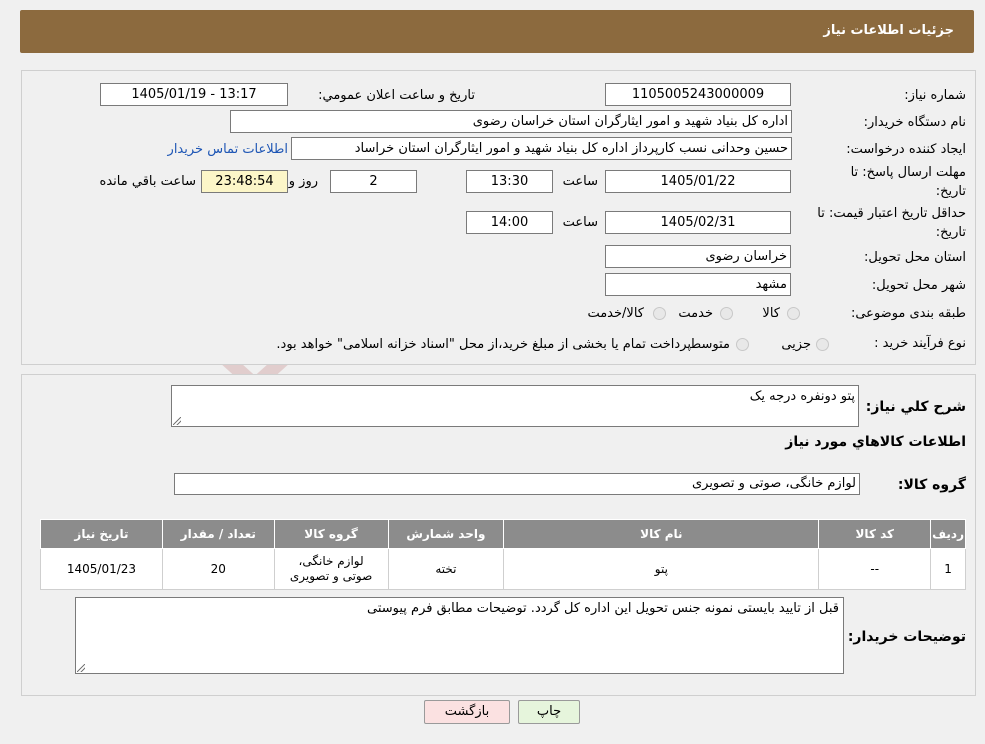 This screenshot has width=985, height=744. Describe the element at coordinates (698, 256) in the screenshot. I see `province-field: خراسان رضوی` at that location.